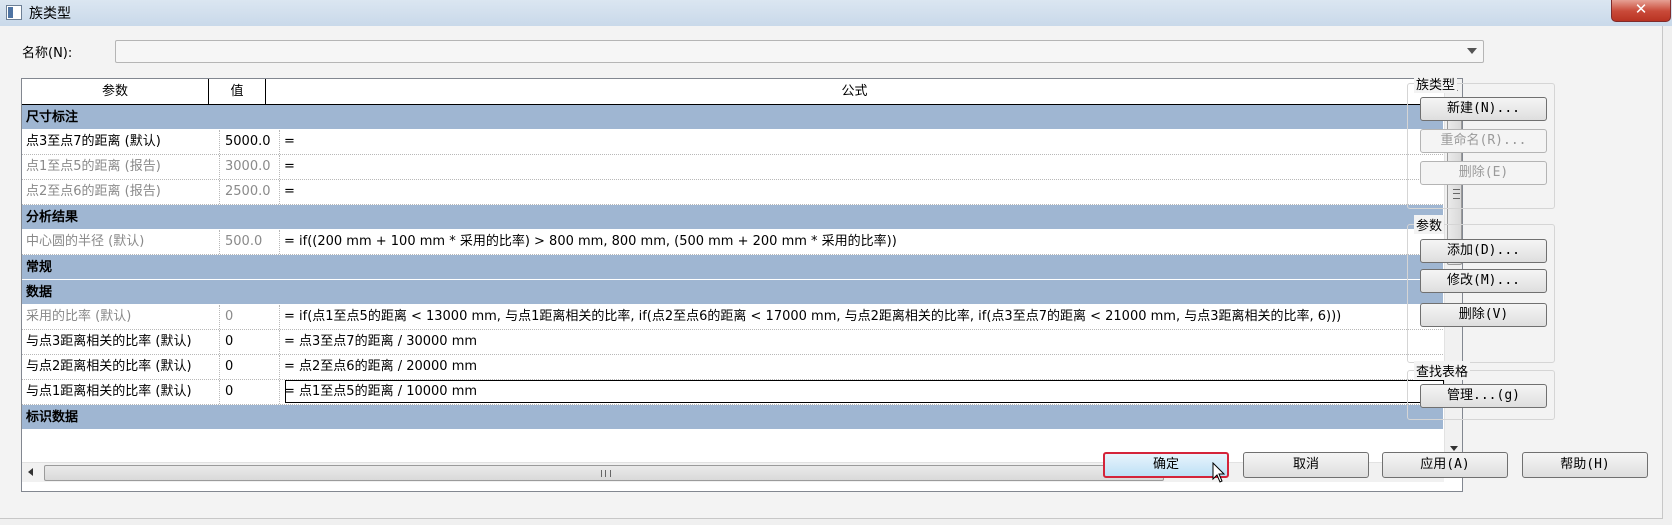  What do you see at coordinates (115, 92) in the screenshot?
I see `column-header-parameter: 参数` at bounding box center [115, 92].